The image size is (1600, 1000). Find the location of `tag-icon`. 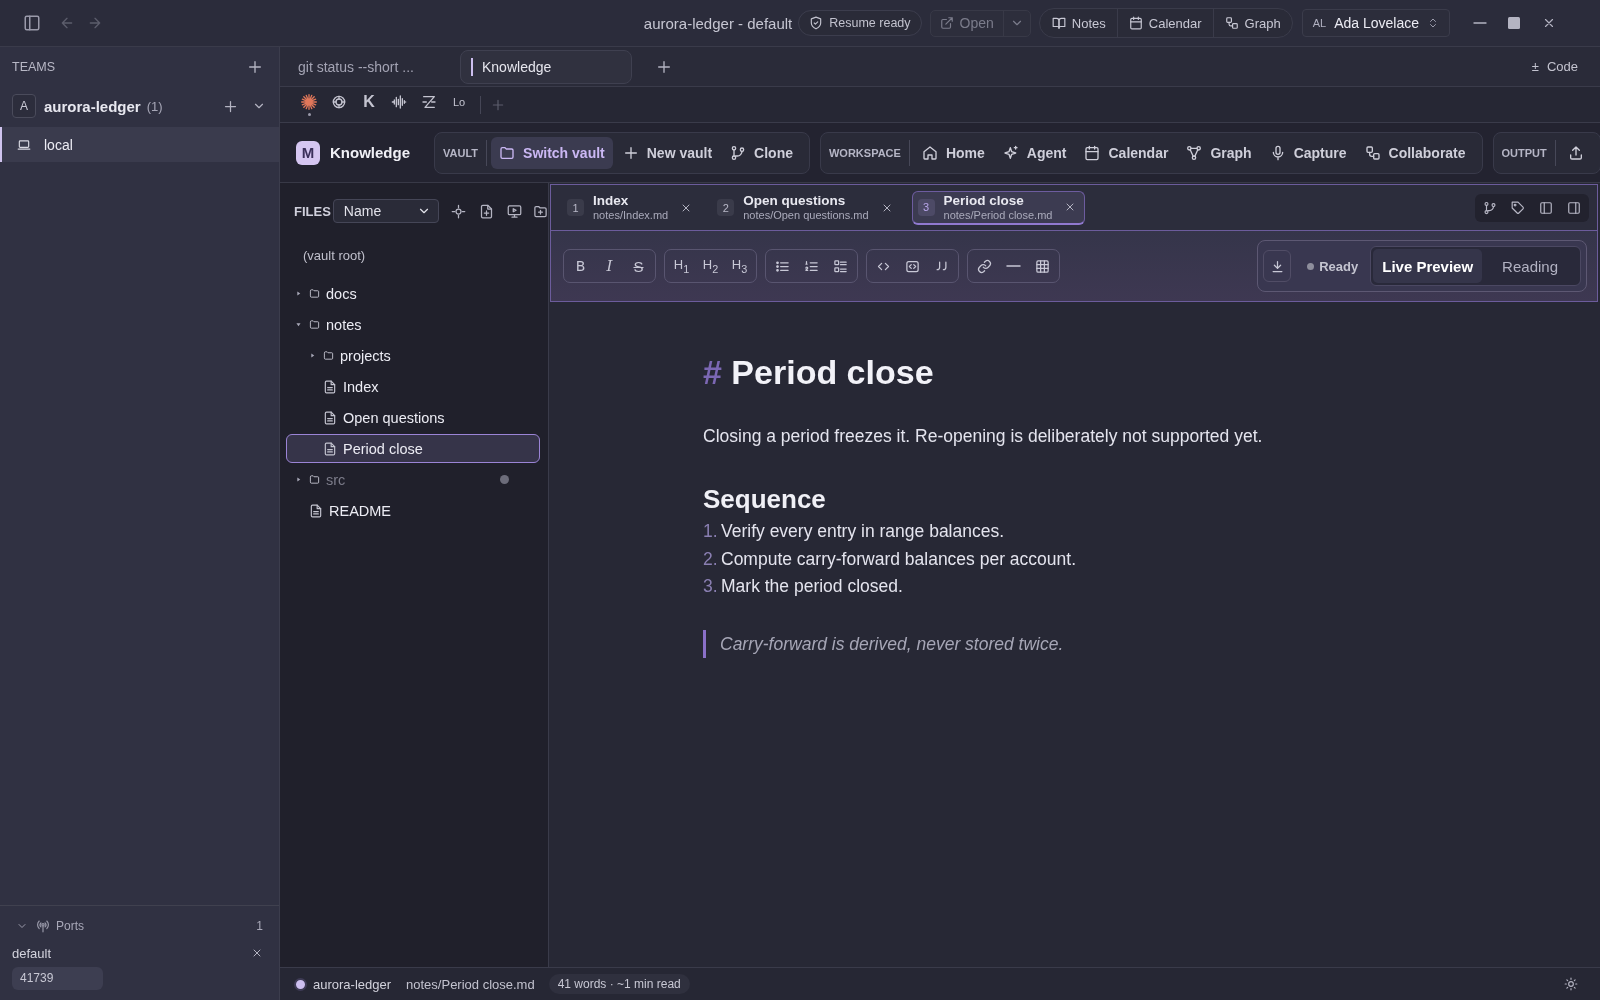

tag-icon is located at coordinates (1518, 207).